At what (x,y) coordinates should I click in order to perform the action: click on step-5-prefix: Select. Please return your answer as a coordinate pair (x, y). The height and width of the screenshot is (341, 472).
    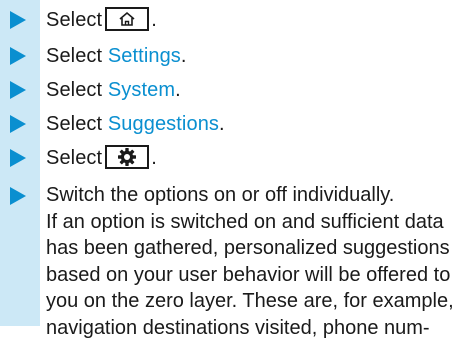
    Looking at the image, I should click on (74, 158).